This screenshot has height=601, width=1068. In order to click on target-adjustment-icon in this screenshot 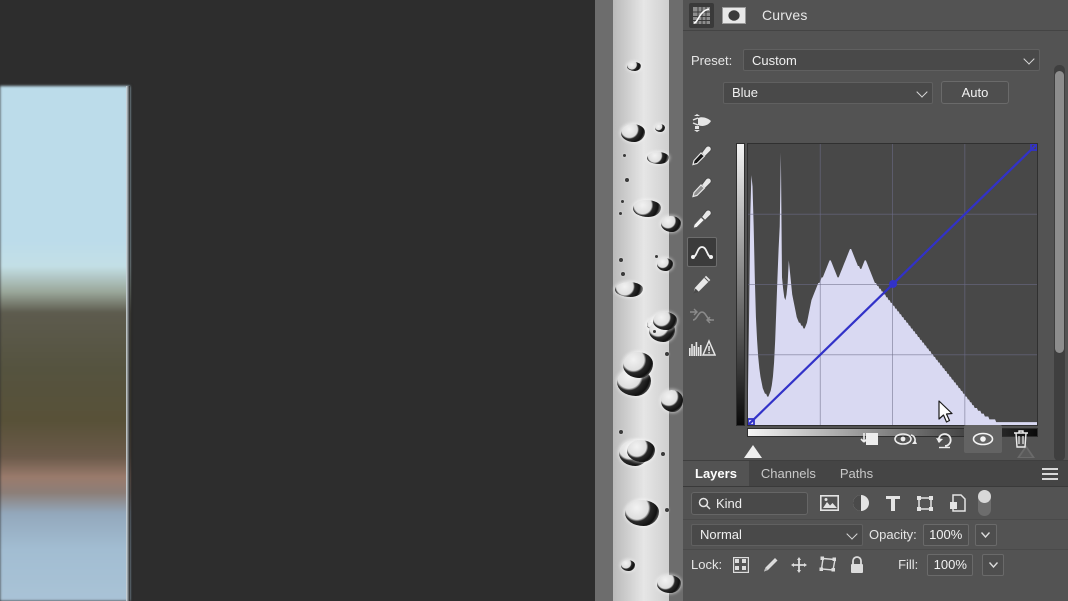, I will do `click(702, 124)`.